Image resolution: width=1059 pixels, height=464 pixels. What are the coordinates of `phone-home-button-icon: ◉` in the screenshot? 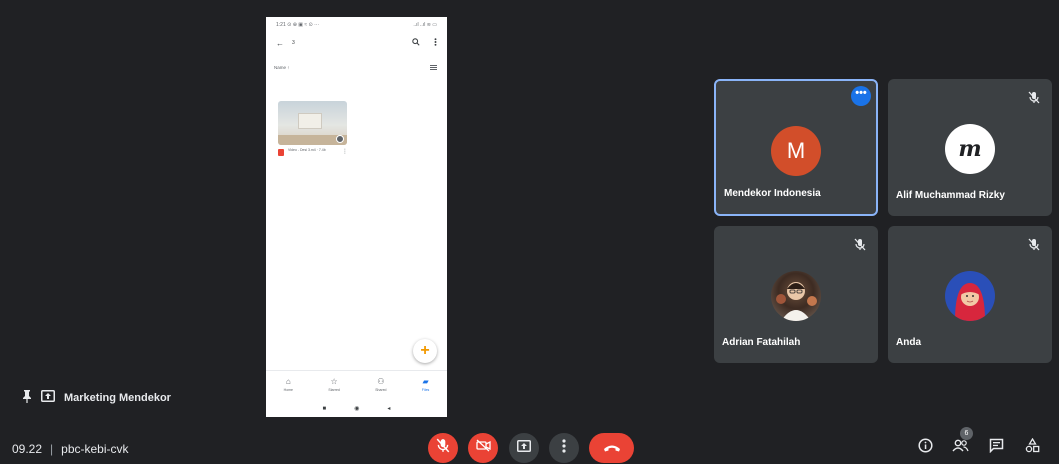 It's located at (357, 409).